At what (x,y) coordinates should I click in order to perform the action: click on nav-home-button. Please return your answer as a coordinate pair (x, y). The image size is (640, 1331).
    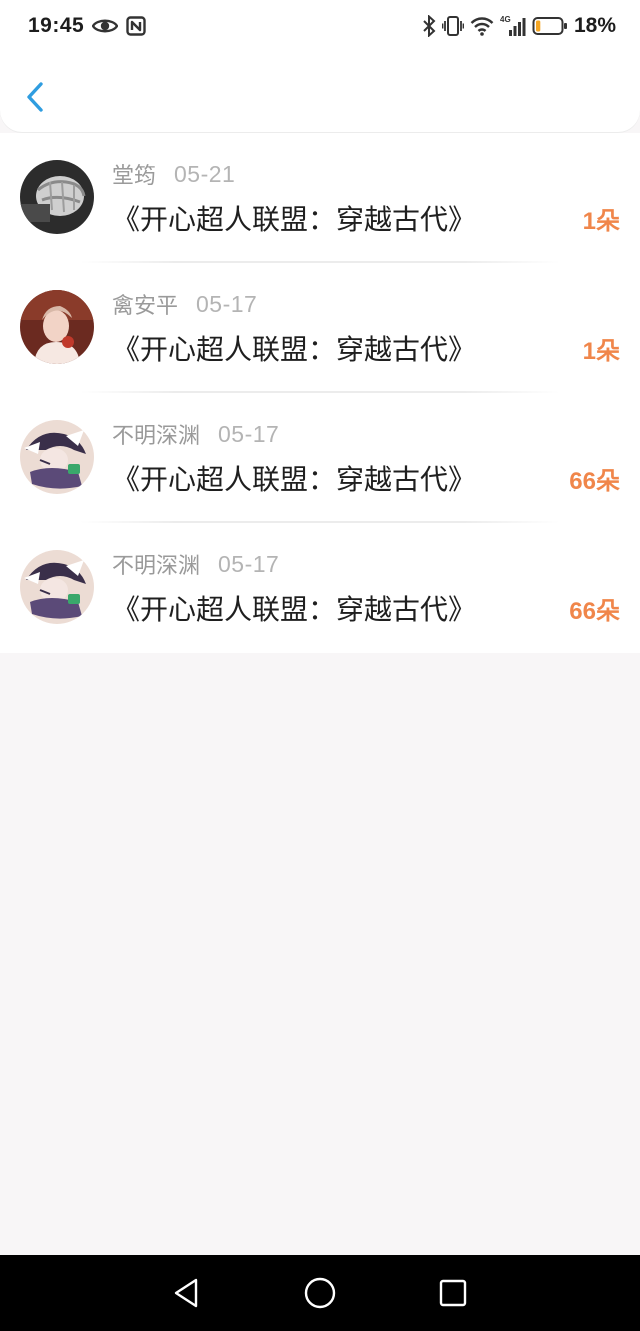
    Looking at the image, I should click on (320, 1293).